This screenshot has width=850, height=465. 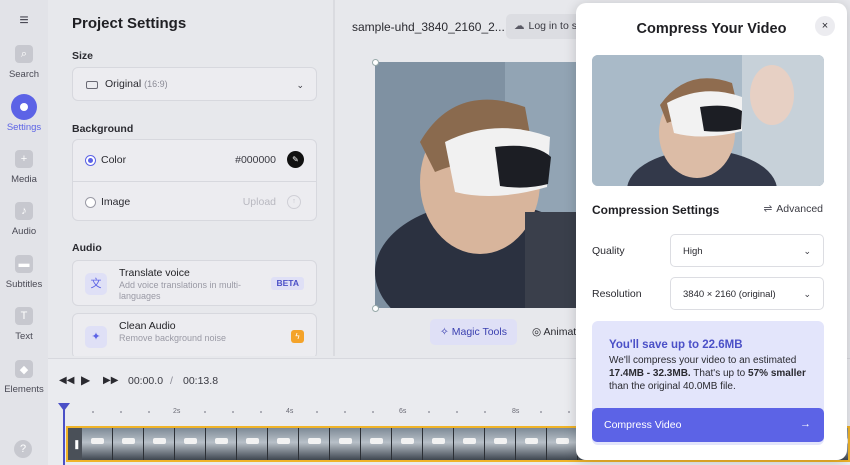 What do you see at coordinates (24, 211) in the screenshot?
I see `music-note-icon: ♪` at bounding box center [24, 211].